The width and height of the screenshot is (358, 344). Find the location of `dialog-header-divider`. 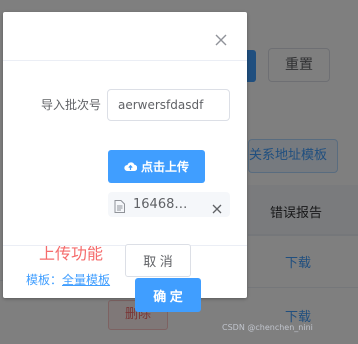

dialog-header-divider is located at coordinates (125, 60).